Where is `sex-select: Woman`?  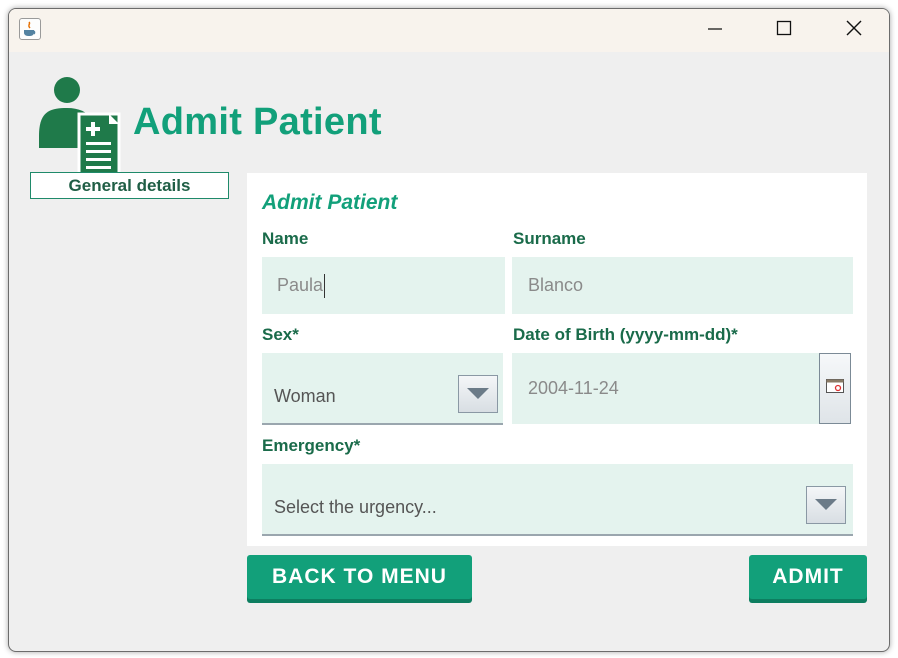 sex-select: Woman is located at coordinates (382, 389).